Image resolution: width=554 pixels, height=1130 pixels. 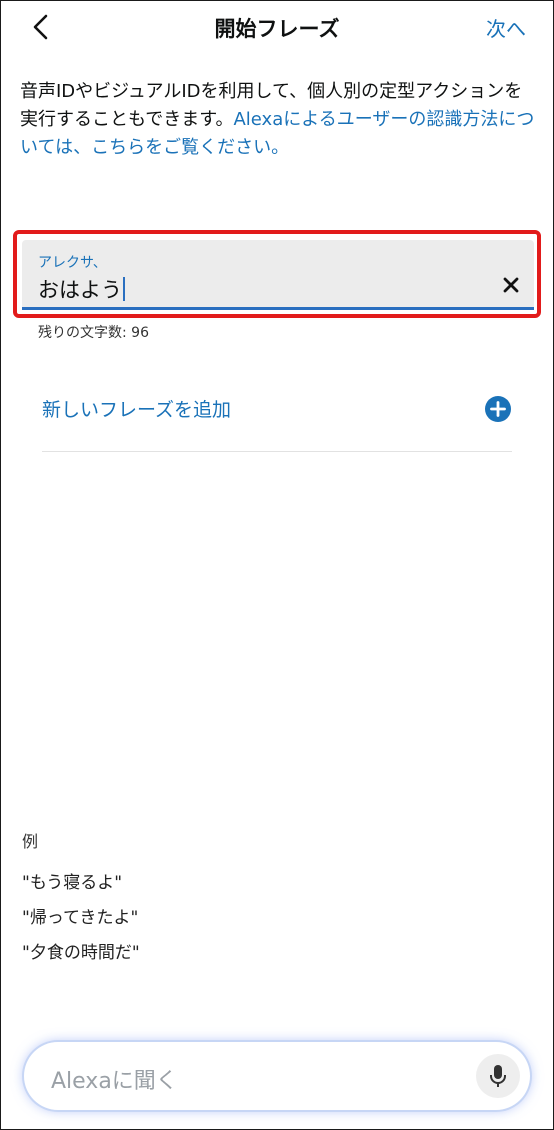 What do you see at coordinates (277, 409) in the screenshot?
I see `add-phrase-button: 新しいフレーズを追加` at bounding box center [277, 409].